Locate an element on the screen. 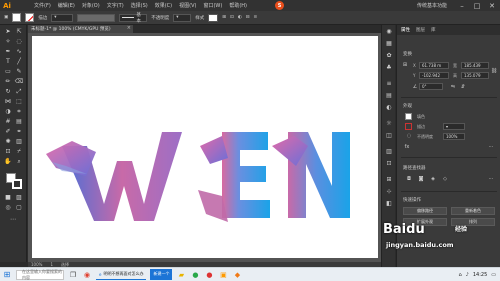 The width and height of the screenshot is (500, 281). angle-field: 0° is located at coordinates (431, 86).